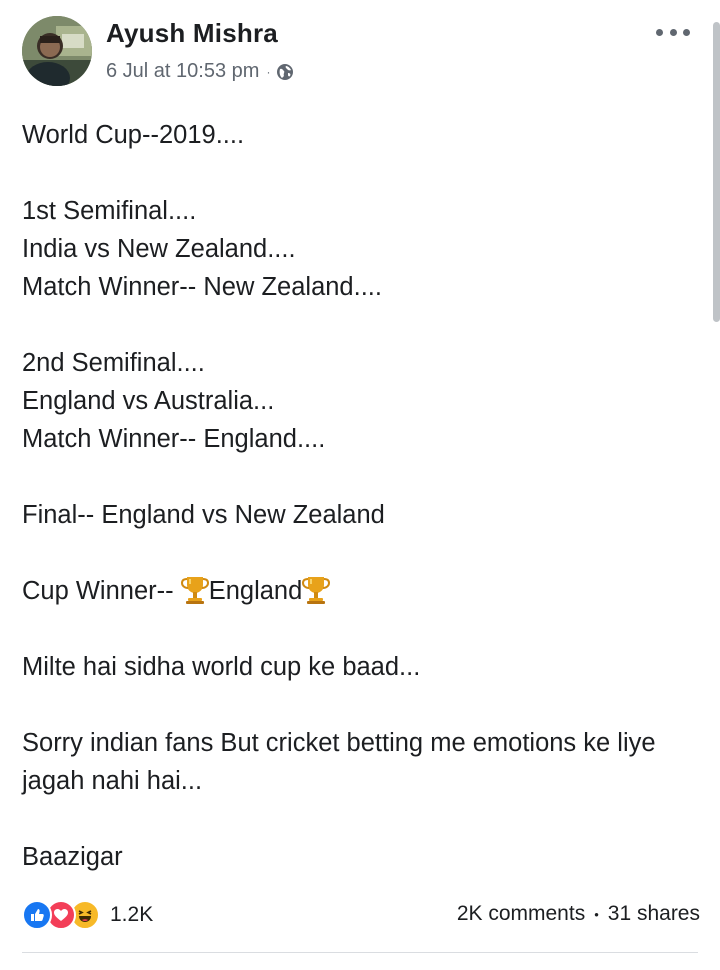 This screenshot has width=720, height=970. Describe the element at coordinates (362, 916) in the screenshot. I see `post-footer: 1.2K 2K comments • 31 shares` at that location.